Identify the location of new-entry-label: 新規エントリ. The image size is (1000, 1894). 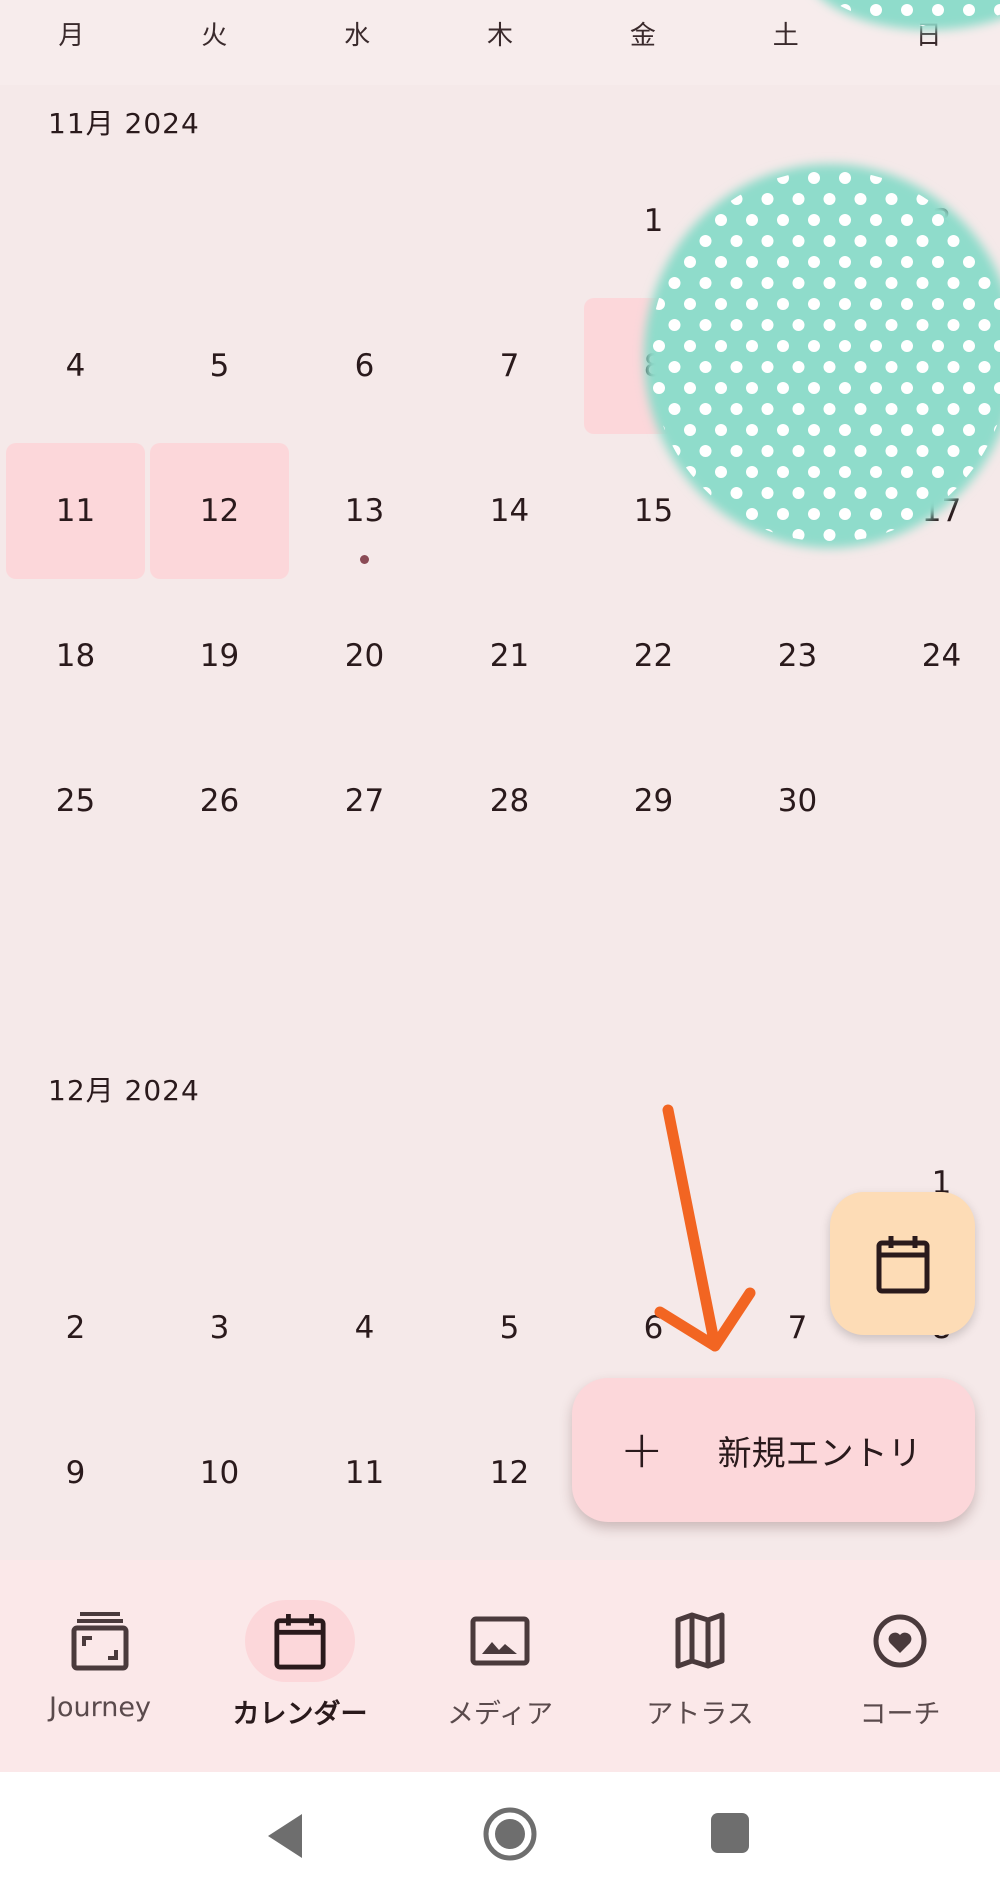
(819, 1453).